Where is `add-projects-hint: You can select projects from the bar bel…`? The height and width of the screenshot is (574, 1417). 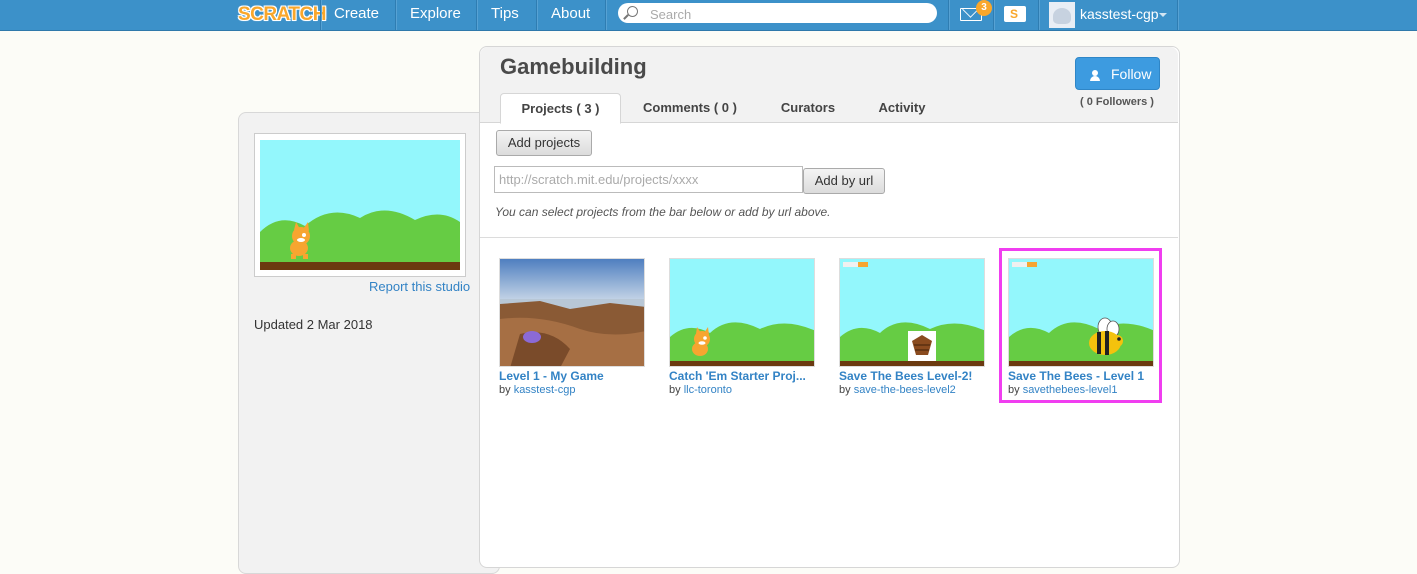 add-projects-hint: You can select projects from the bar bel… is located at coordinates (663, 212).